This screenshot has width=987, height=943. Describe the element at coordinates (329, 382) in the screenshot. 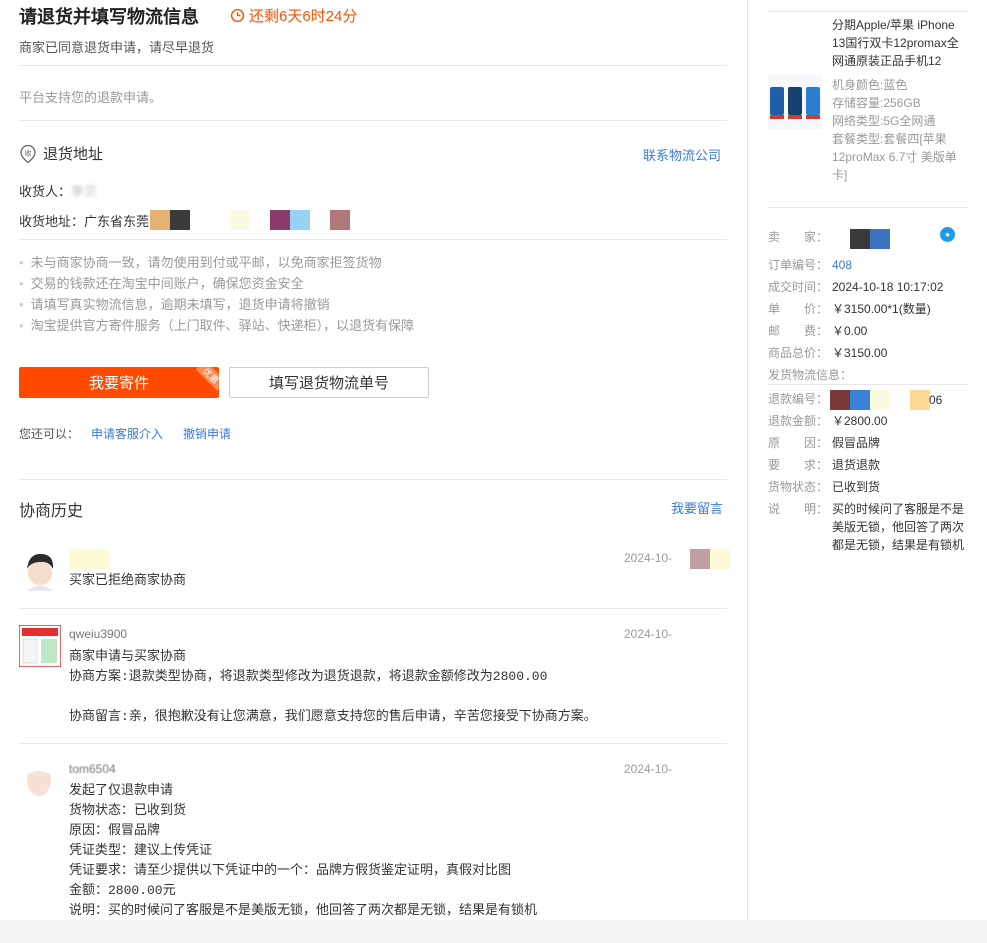

I see `fill-tracking-button: 填写退货物流单号` at that location.